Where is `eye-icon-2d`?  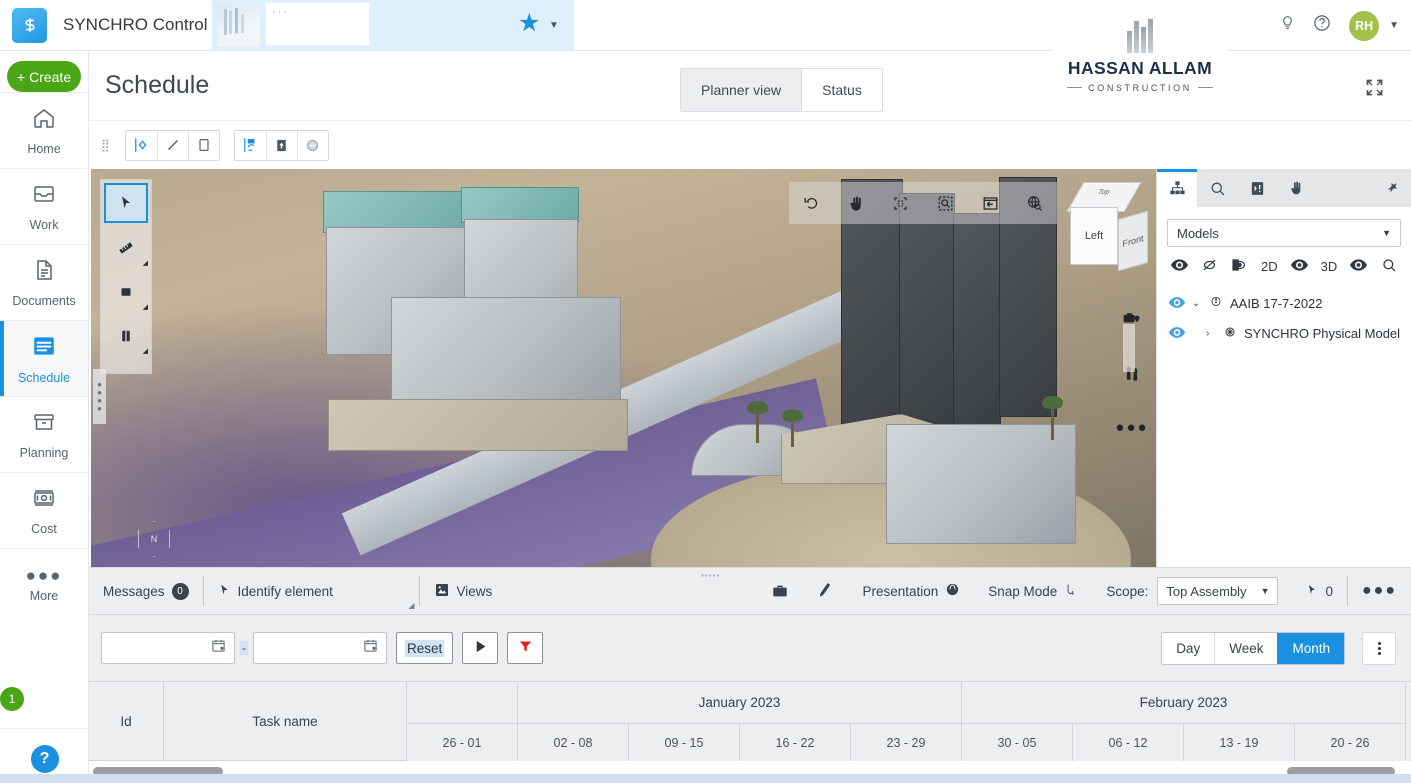 eye-icon-2d is located at coordinates (1299, 266).